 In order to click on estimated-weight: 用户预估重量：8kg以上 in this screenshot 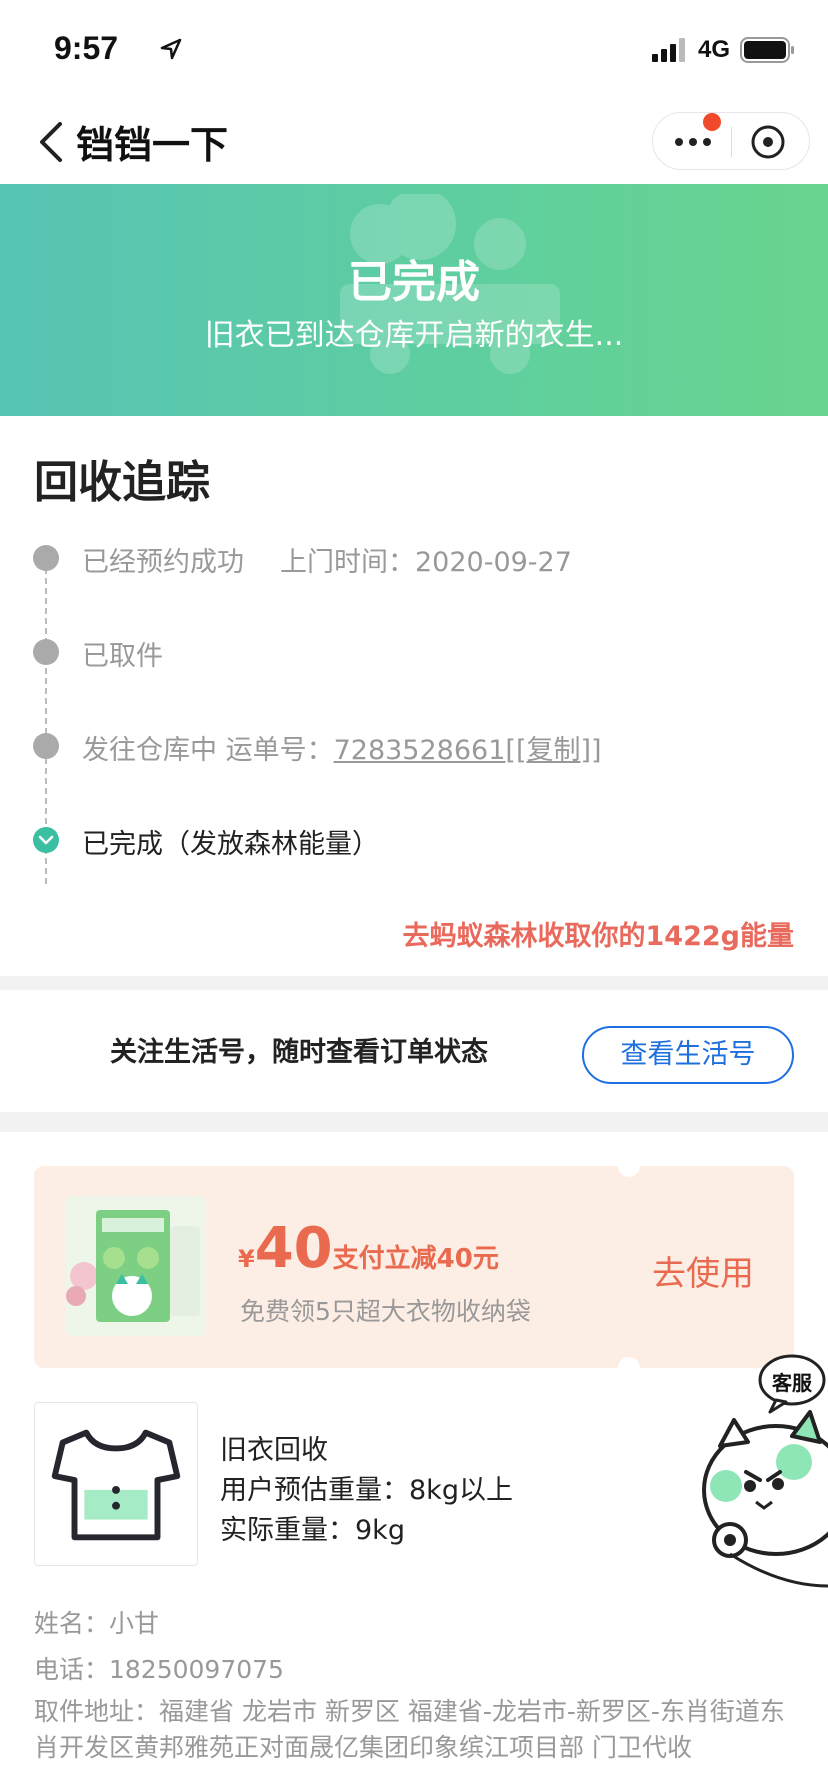, I will do `click(366, 1490)`.